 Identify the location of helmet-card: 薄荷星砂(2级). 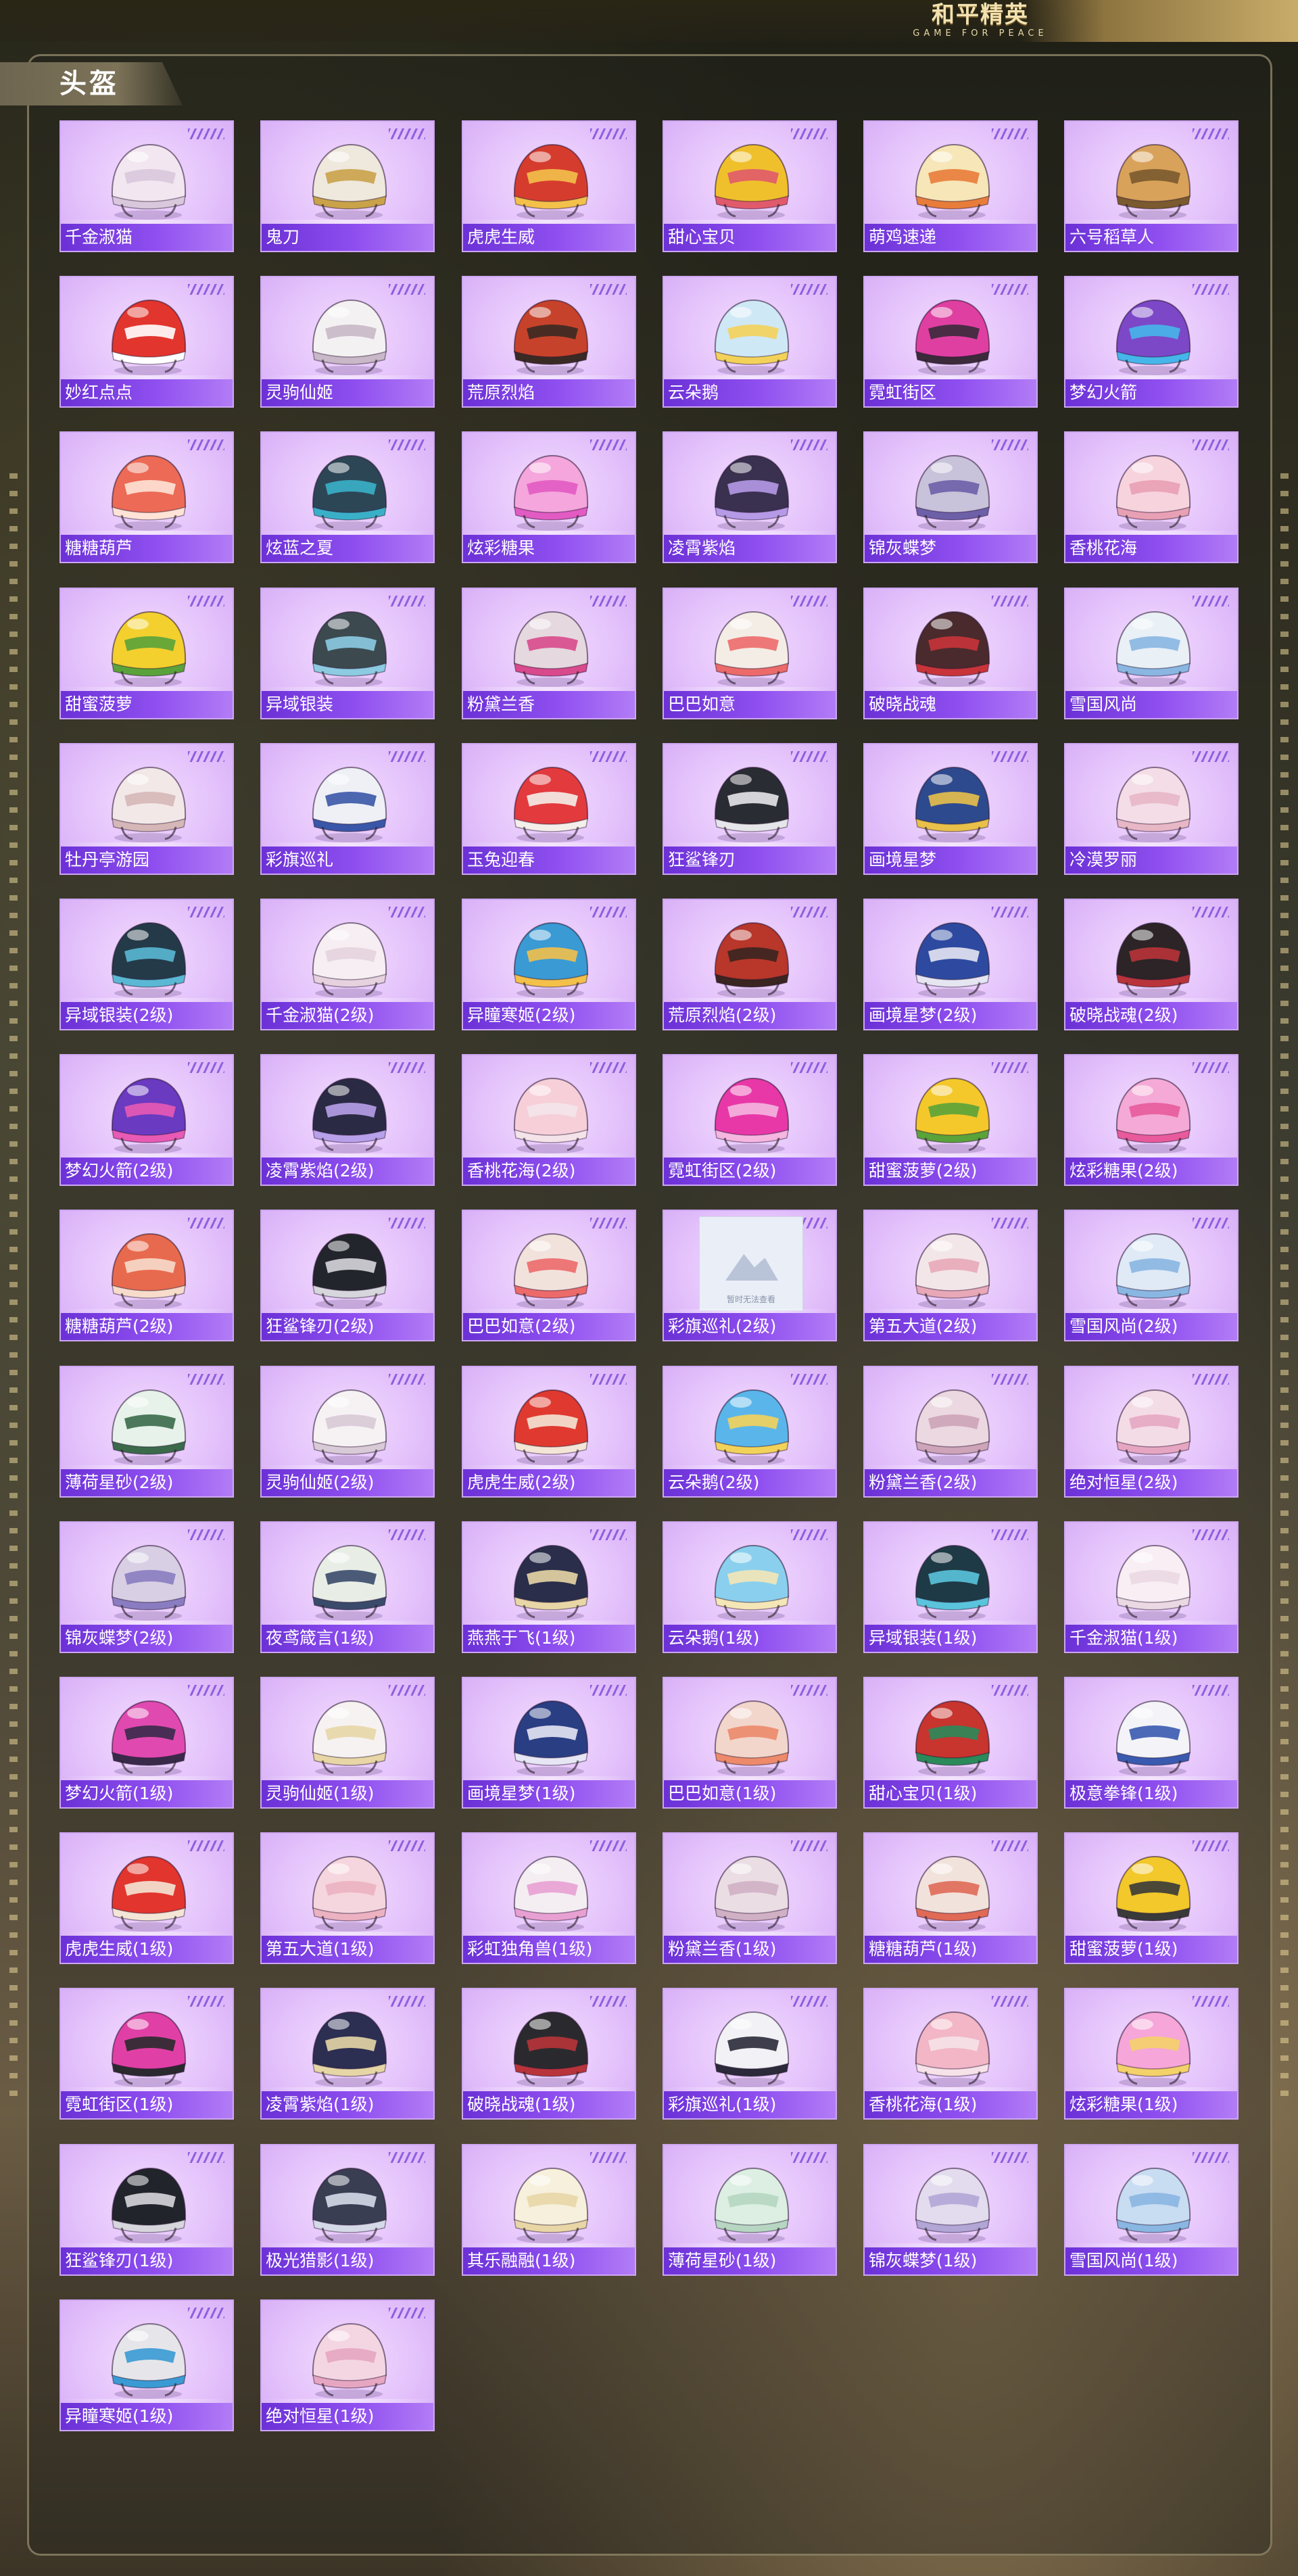
(146, 1432).